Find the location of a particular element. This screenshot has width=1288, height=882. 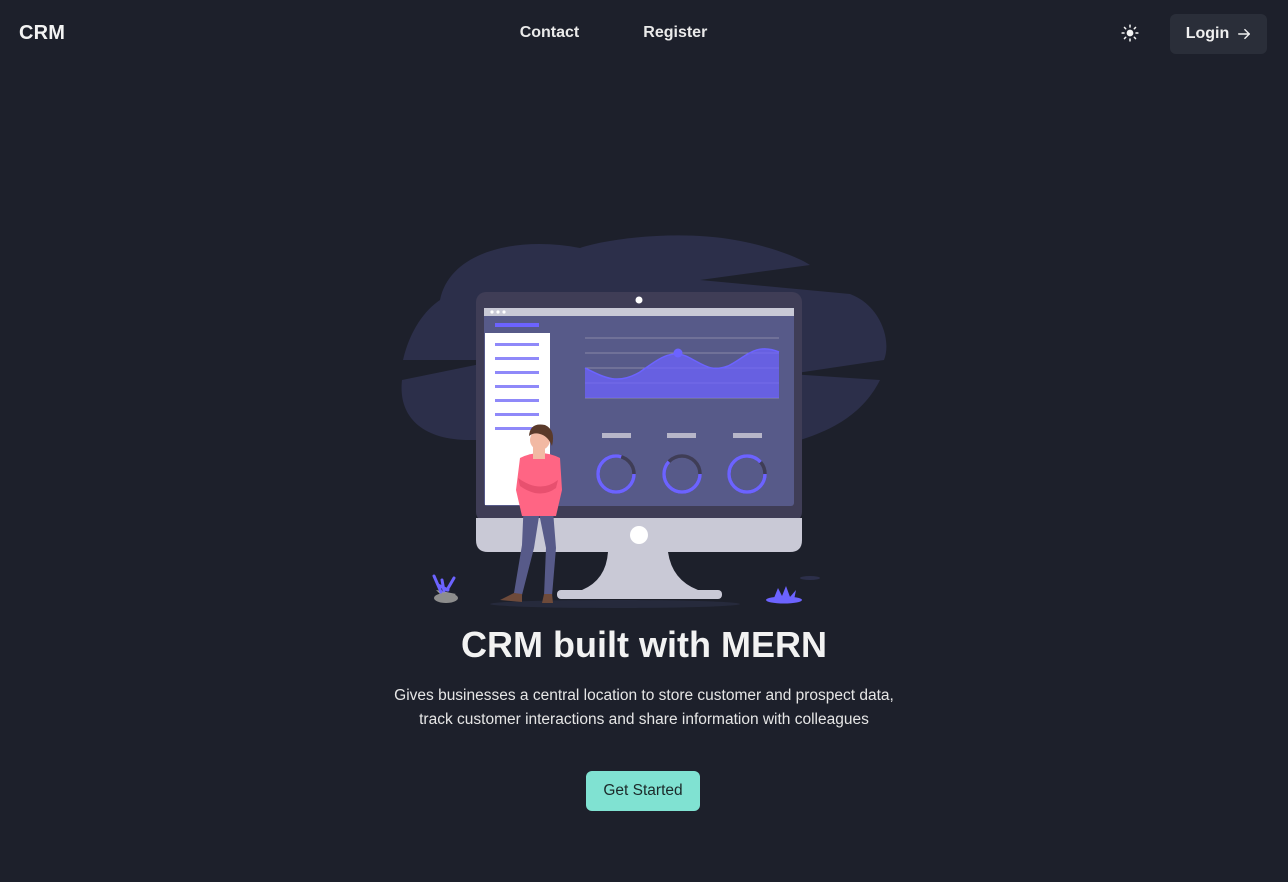

login-button: Login is located at coordinates (1218, 34).